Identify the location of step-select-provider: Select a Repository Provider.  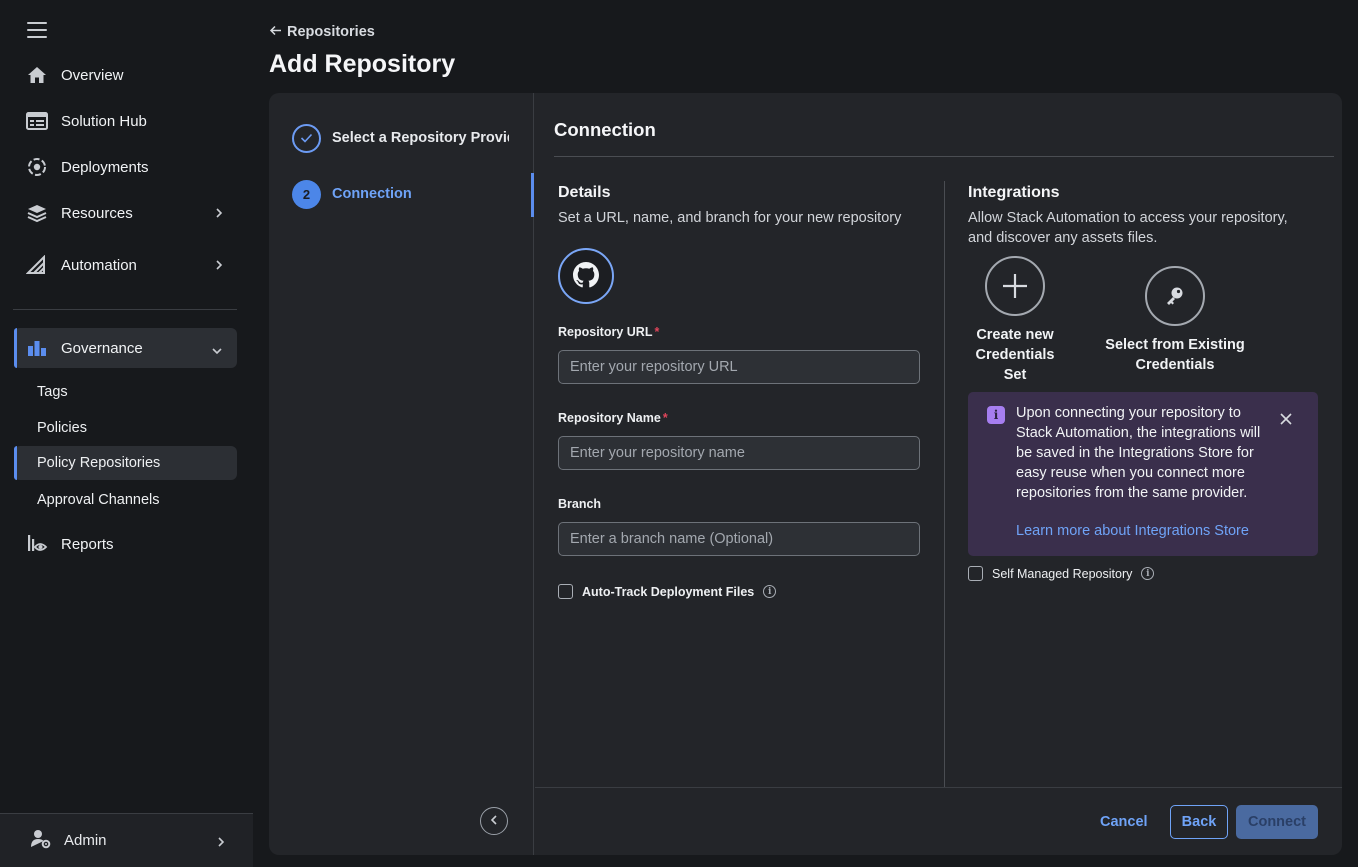
(413, 138).